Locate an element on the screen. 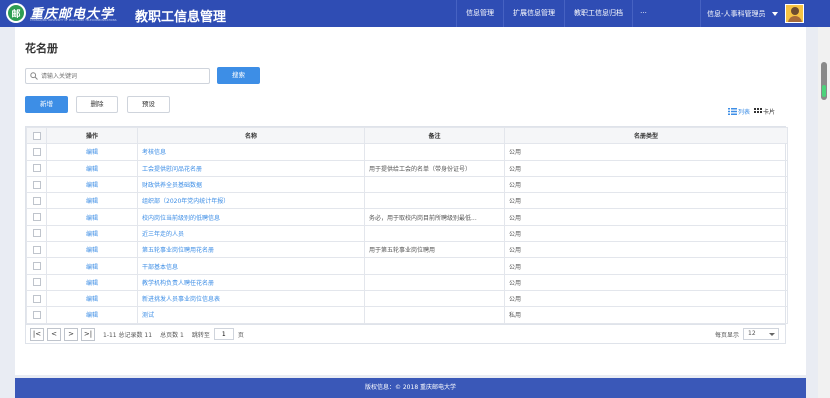  table-row: 编辑 校内岗位当前级别的低聘信息 务必，用于取校内岗目前所聘级别最低... 公用 is located at coordinates (407, 217).